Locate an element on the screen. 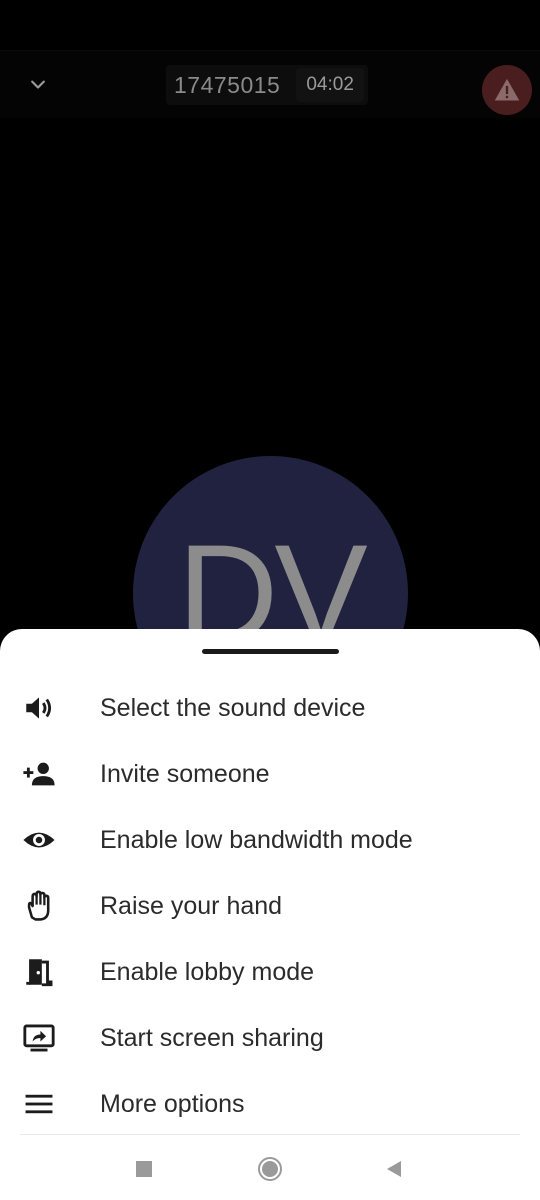 The height and width of the screenshot is (1200, 540). speaker-icon is located at coordinates (50, 708).